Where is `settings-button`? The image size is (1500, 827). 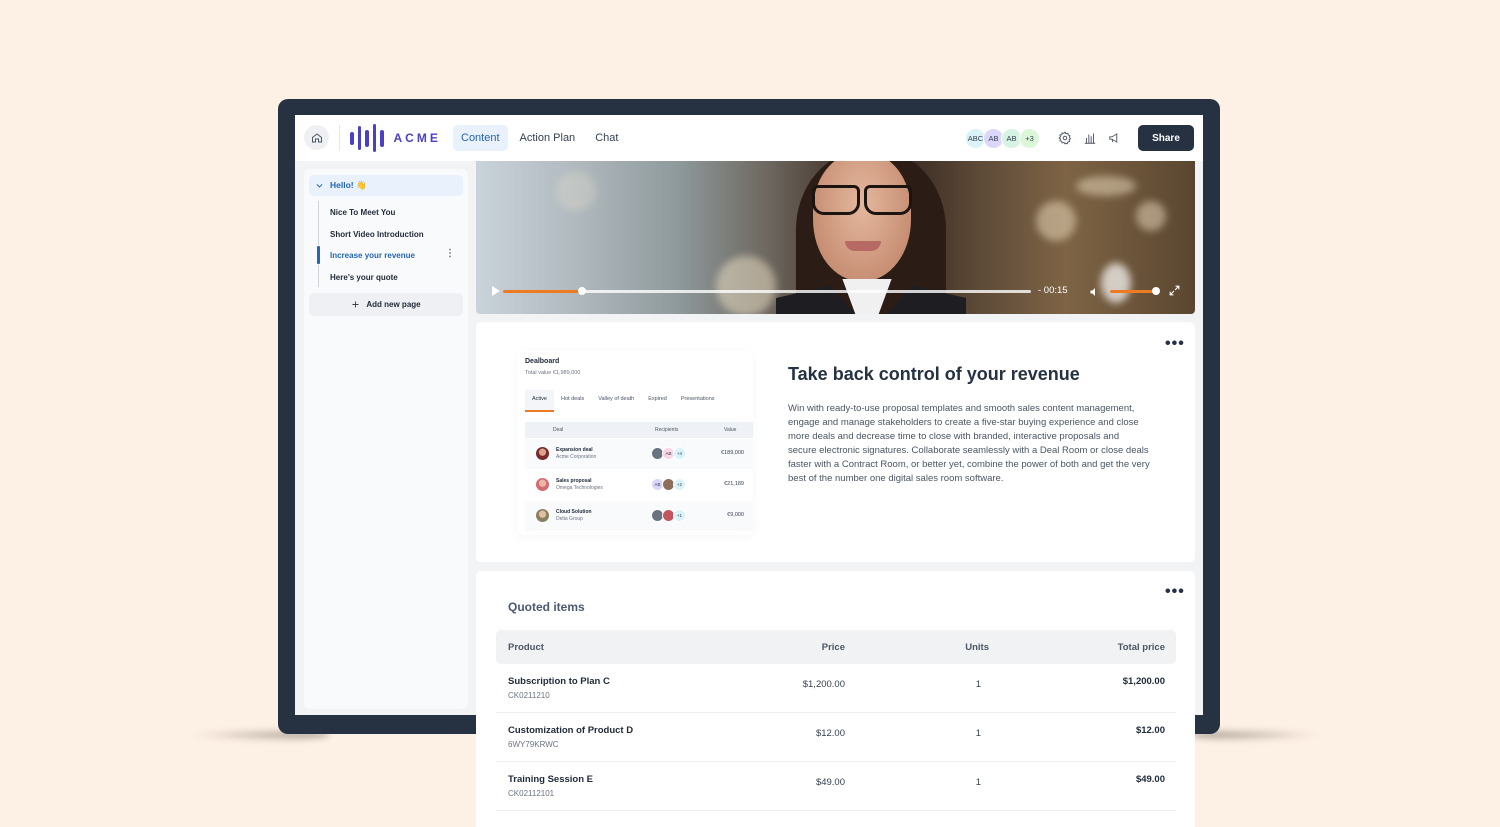 settings-button is located at coordinates (1065, 138).